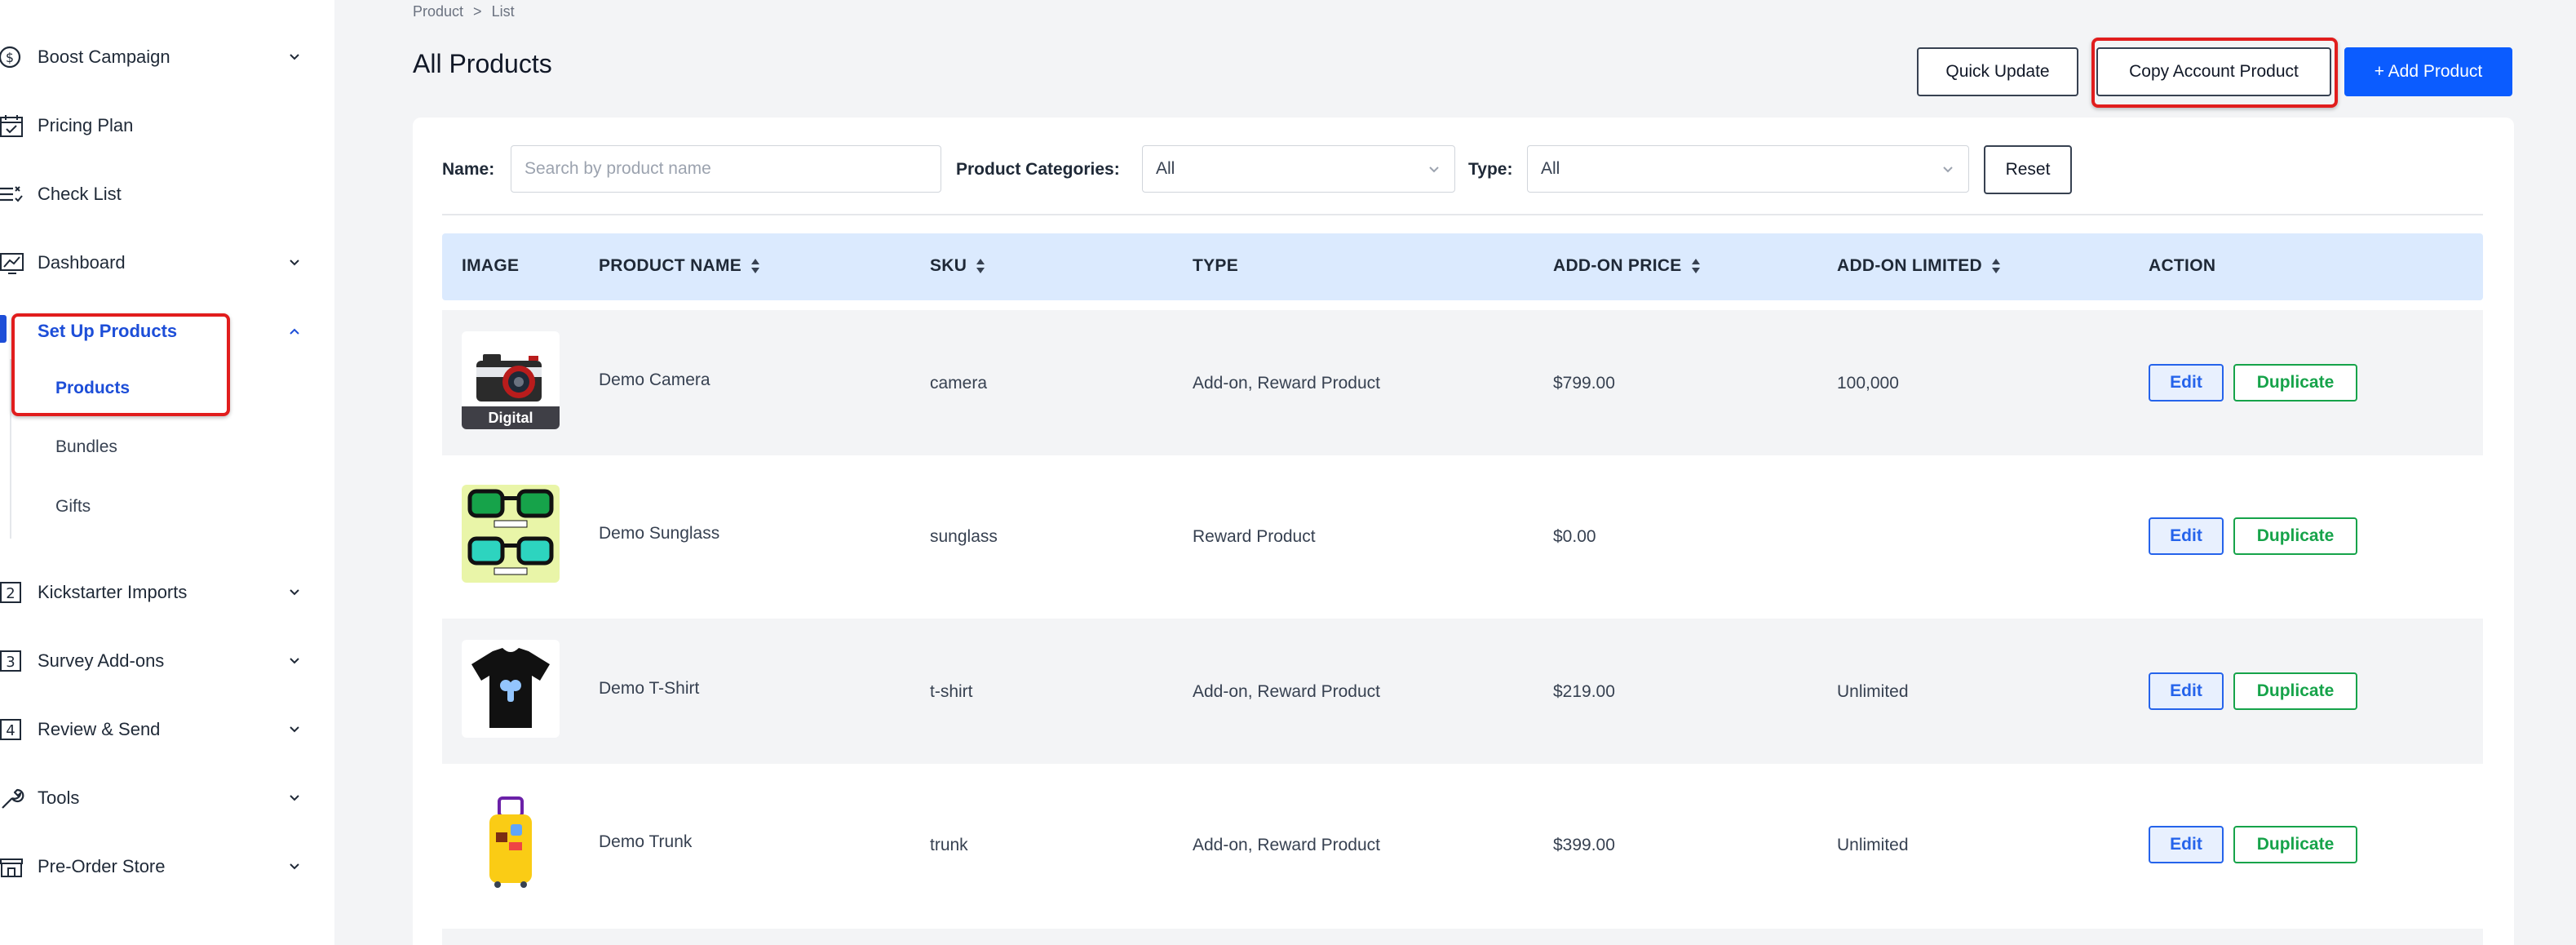 This screenshot has height=945, width=2576. Describe the element at coordinates (1584, 383) in the screenshot. I see `add-on-price: $799.00` at that location.